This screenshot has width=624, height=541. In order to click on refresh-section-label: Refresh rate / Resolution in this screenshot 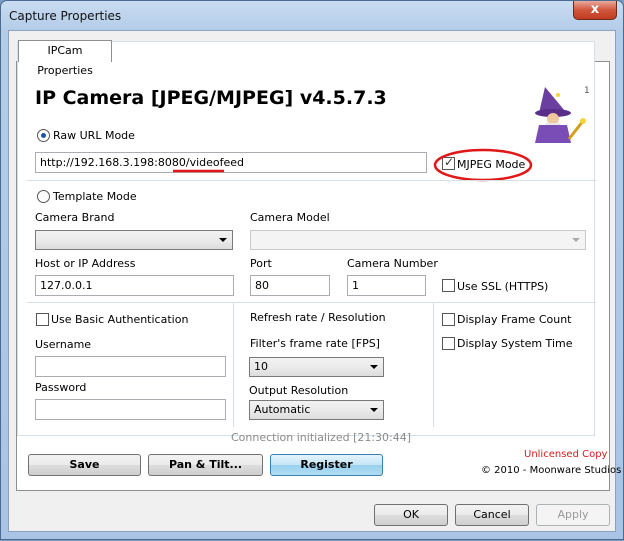, I will do `click(318, 317)`.